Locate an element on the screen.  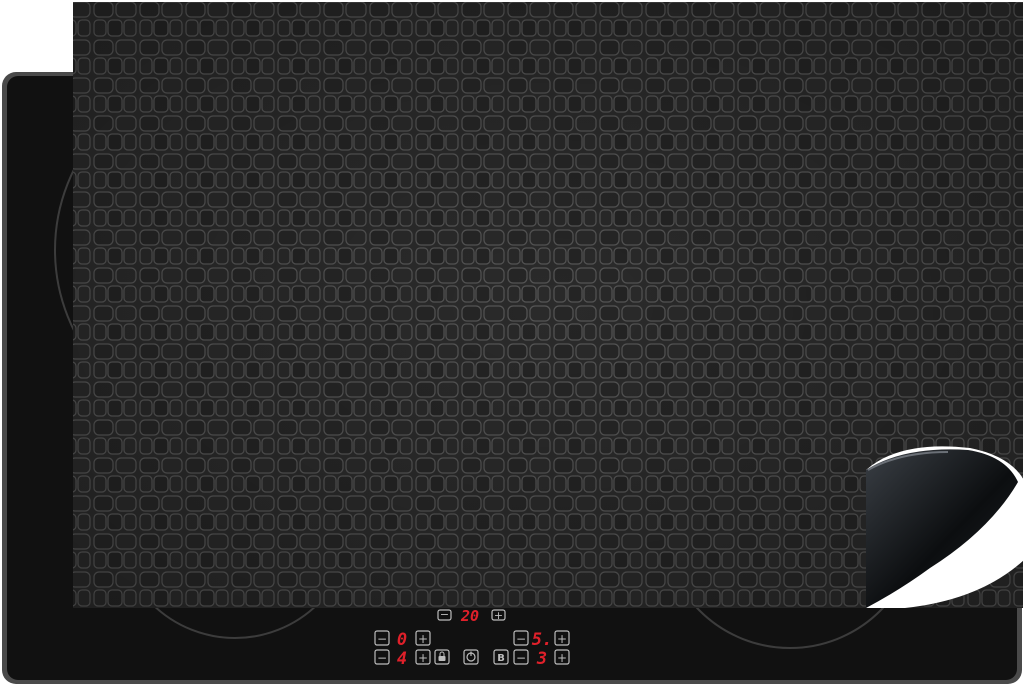
zone-right-bottom-minus-label: − is located at coordinates (521, 658).